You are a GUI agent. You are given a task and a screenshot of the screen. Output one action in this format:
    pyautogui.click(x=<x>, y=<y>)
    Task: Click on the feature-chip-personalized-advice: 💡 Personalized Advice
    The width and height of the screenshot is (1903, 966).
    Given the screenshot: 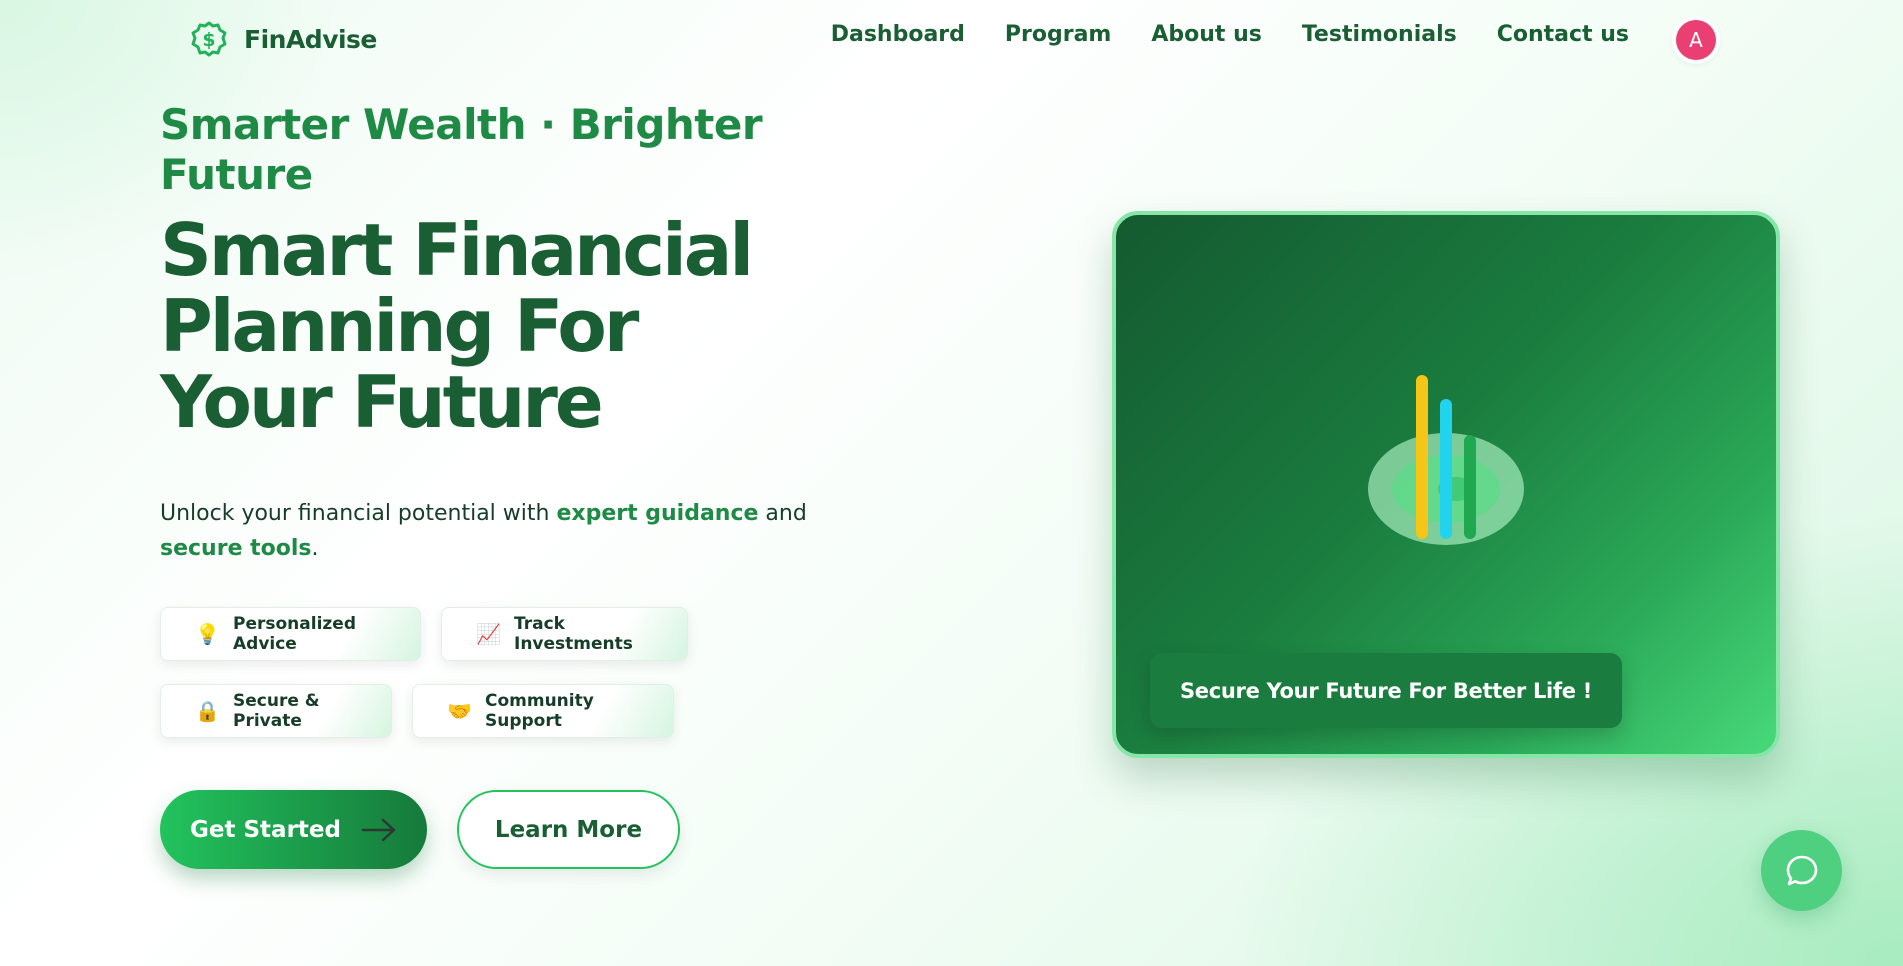 What is the action you would take?
    pyautogui.click(x=290, y=634)
    